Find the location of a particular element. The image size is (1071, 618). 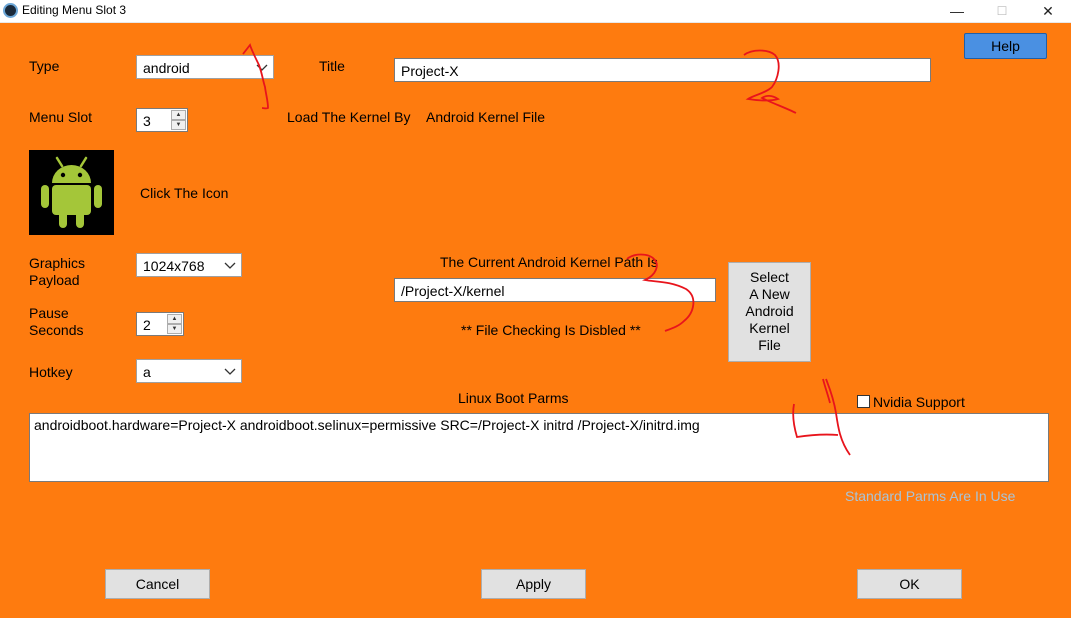

graphics-label-line1: Graphics is located at coordinates (57, 263).